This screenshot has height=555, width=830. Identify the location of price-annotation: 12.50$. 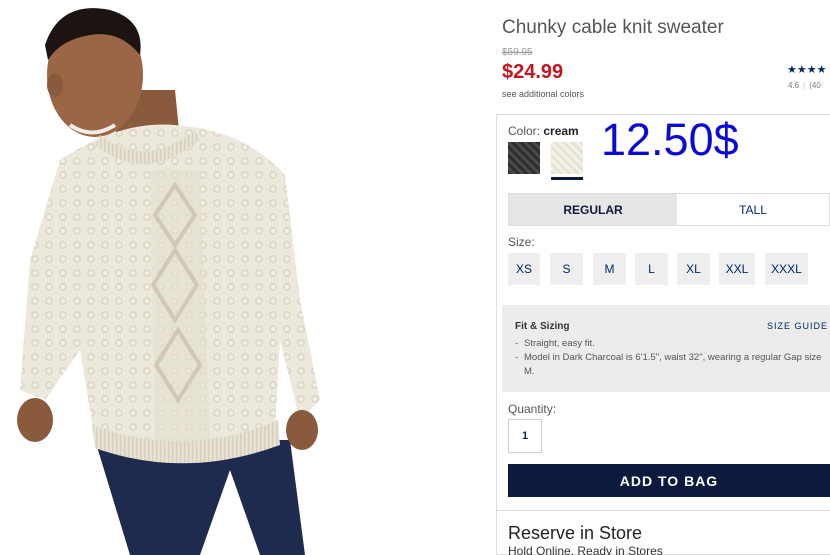
(670, 139).